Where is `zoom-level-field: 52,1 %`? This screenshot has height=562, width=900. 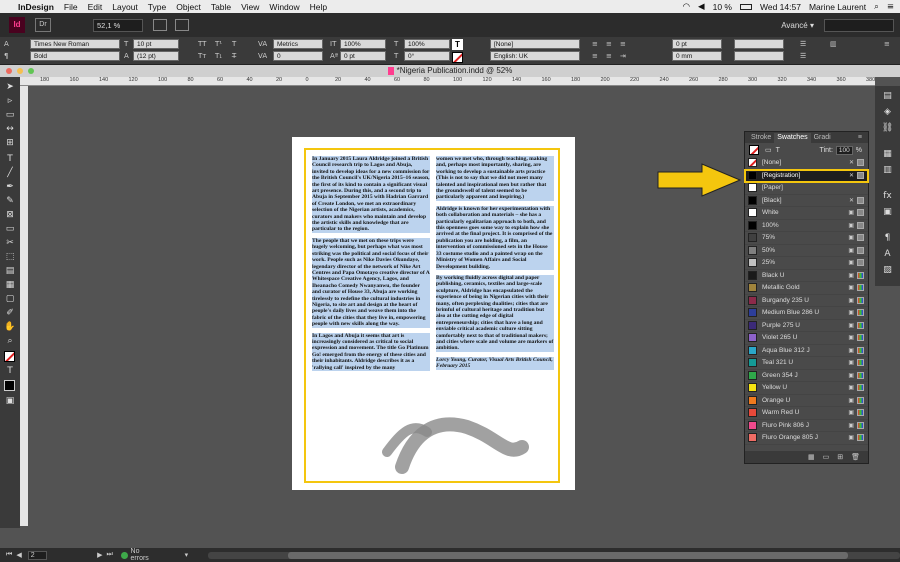 zoom-level-field: 52,1 % is located at coordinates (118, 25).